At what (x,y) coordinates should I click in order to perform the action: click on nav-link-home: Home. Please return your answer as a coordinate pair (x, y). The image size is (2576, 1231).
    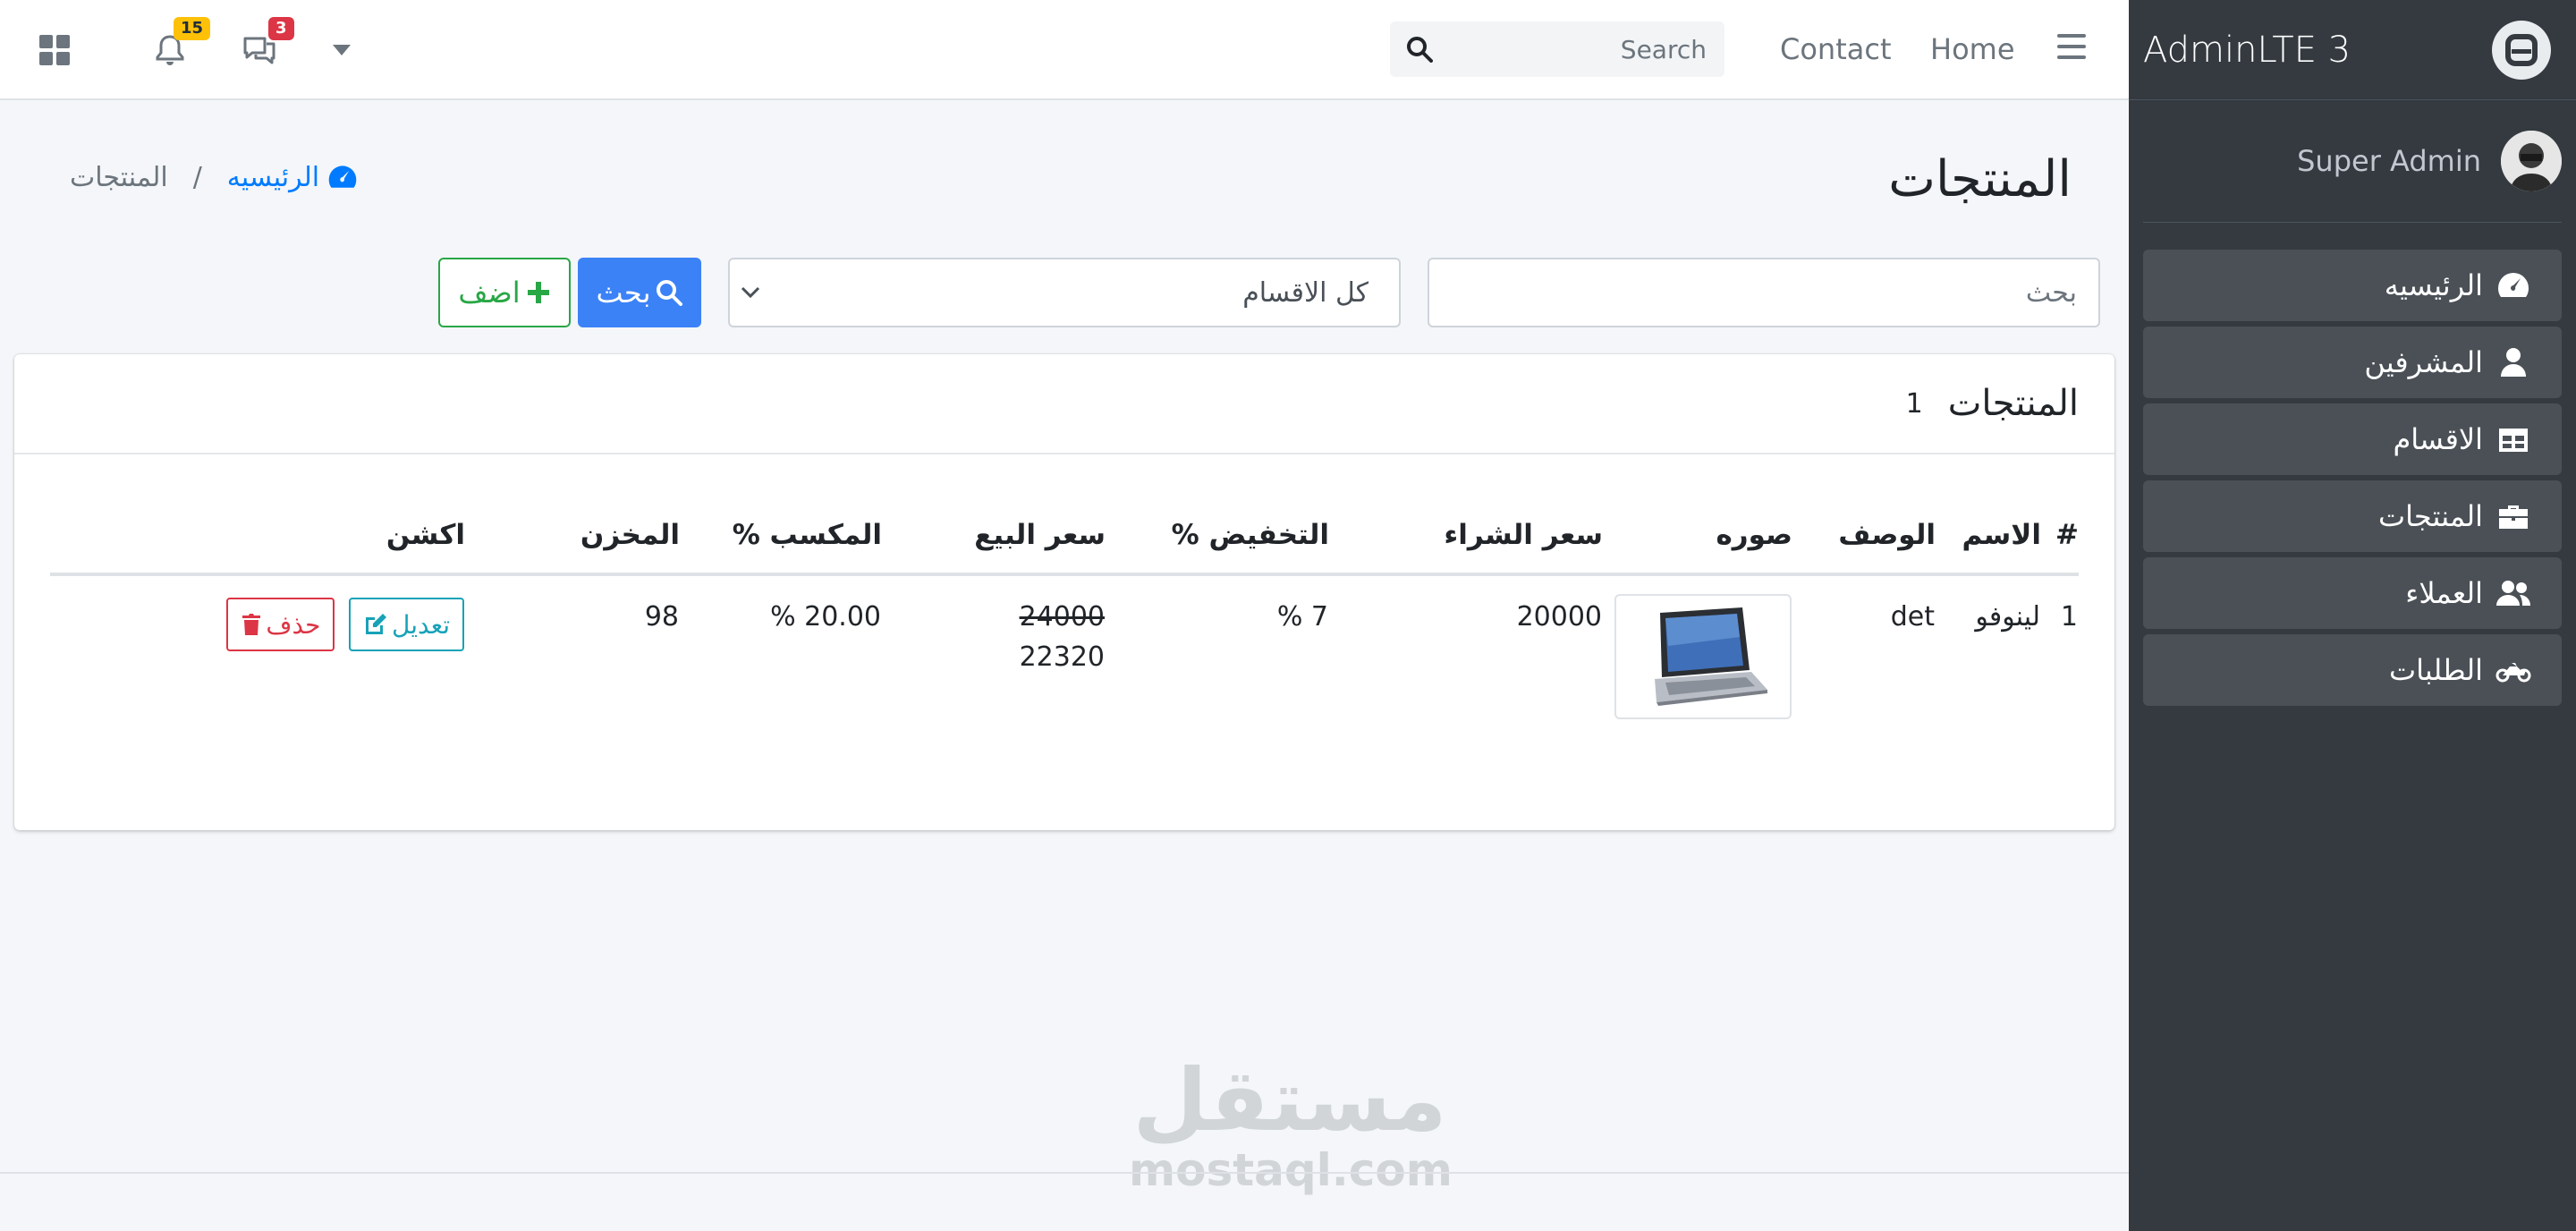
    Looking at the image, I should click on (1972, 49).